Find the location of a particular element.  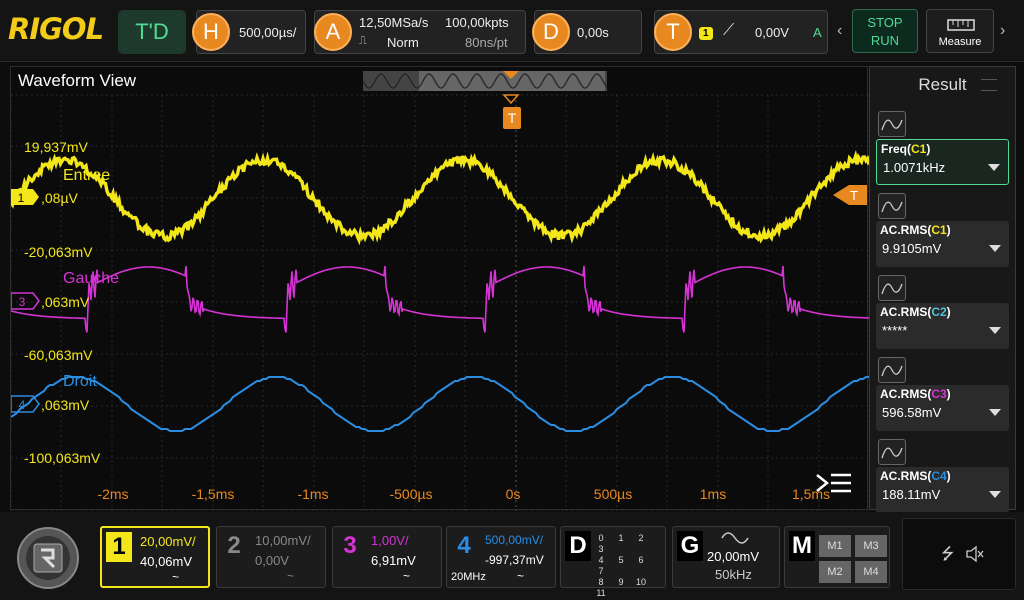

delay-badge: D is located at coordinates (551, 32).